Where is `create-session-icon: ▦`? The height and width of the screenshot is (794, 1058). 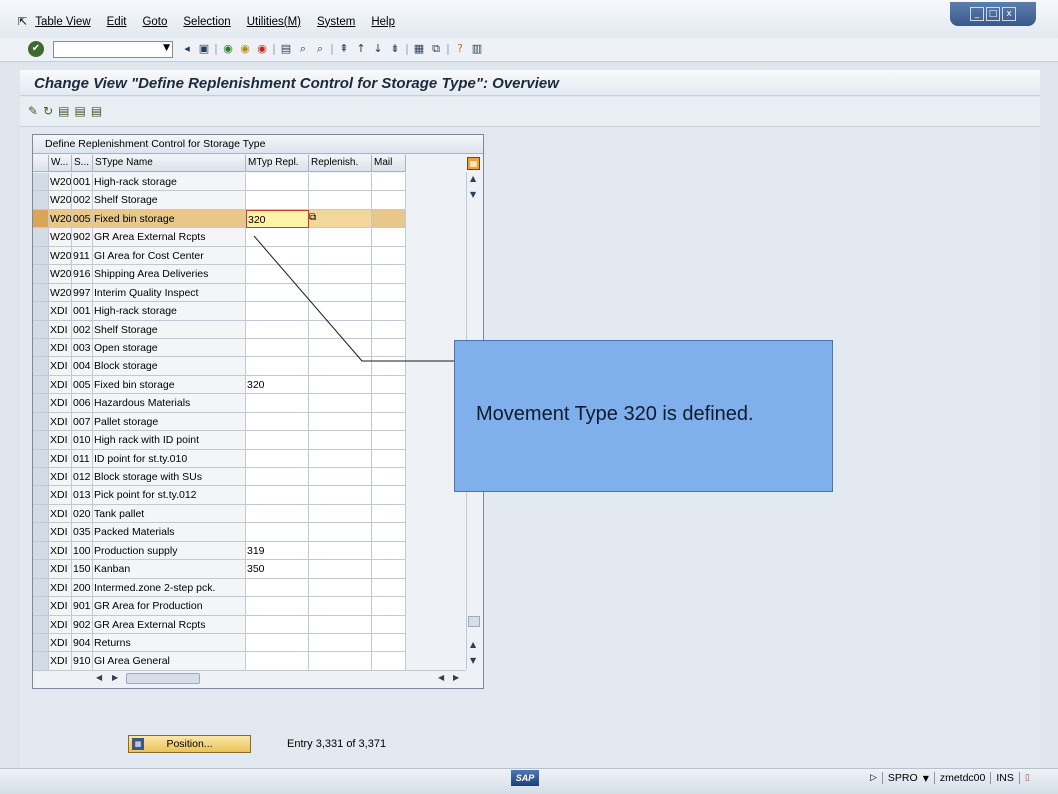
create-session-icon: ▦ is located at coordinates (419, 49).